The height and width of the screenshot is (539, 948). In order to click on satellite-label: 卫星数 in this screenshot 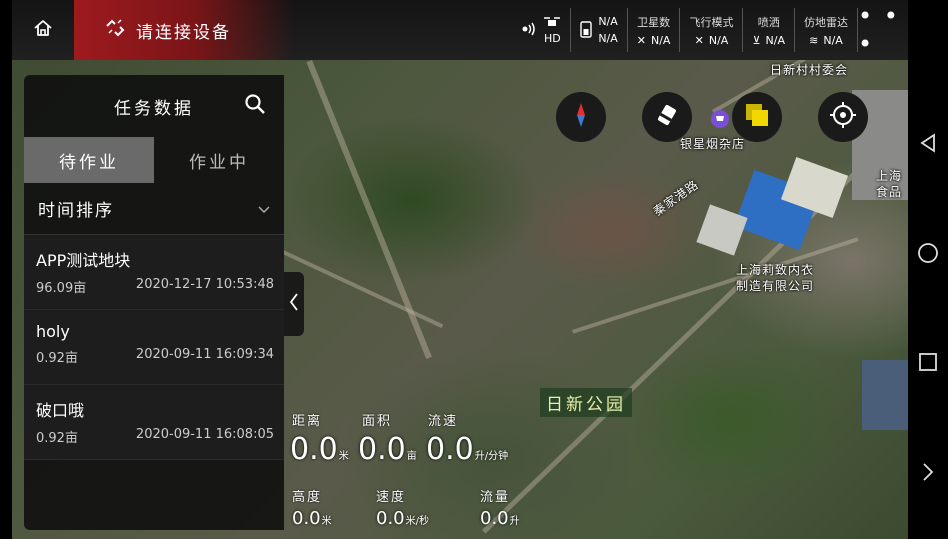, I will do `click(654, 22)`.